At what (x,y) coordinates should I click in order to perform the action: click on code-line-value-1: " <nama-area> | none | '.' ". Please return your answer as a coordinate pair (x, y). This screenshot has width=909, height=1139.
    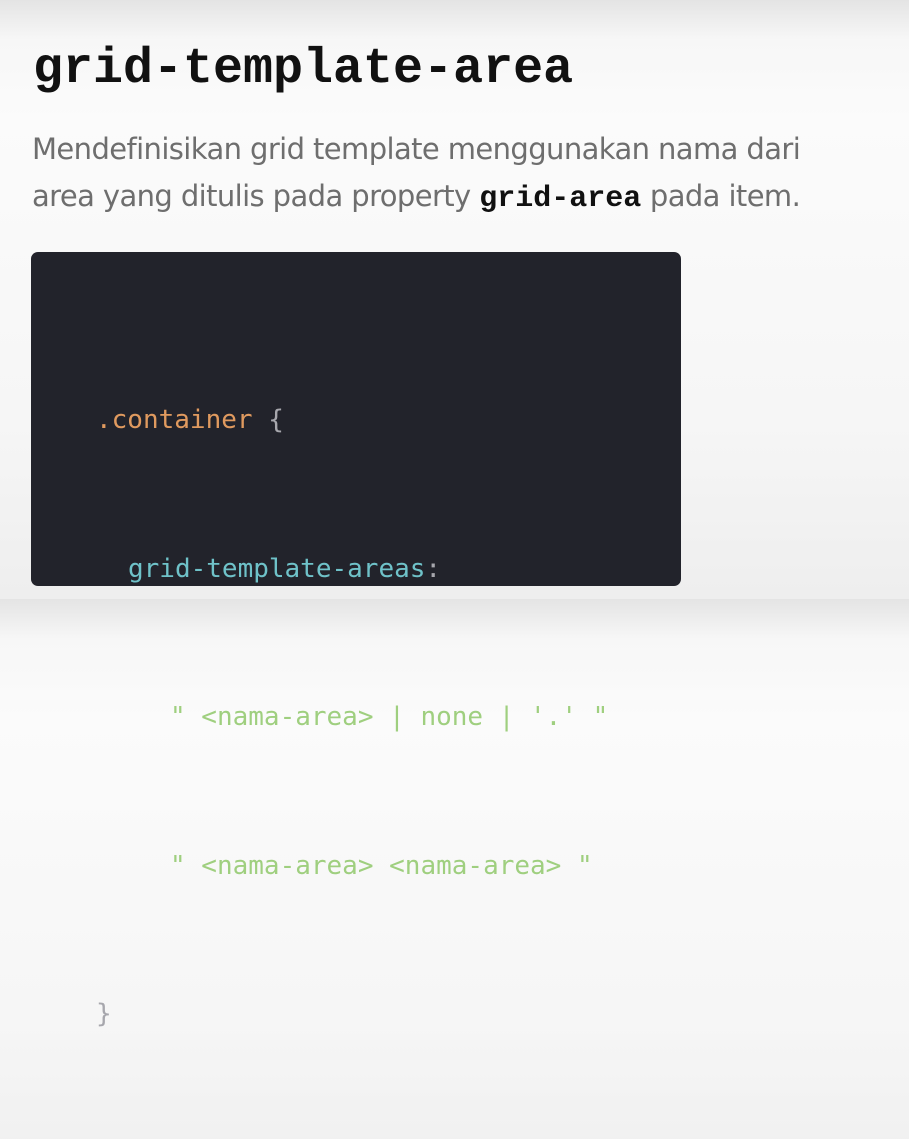
    Looking at the image, I should click on (388, 718).